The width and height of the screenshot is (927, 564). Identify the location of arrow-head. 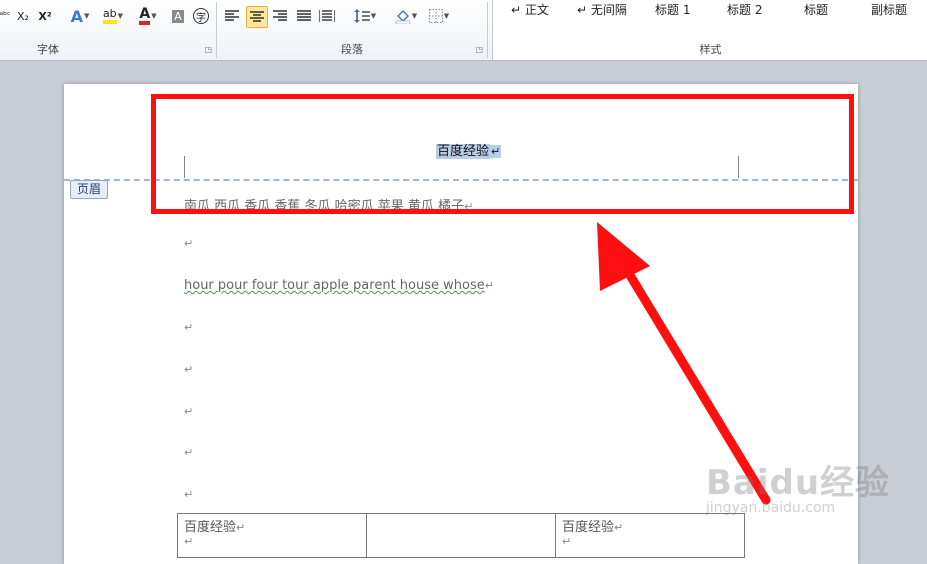
(623, 256).